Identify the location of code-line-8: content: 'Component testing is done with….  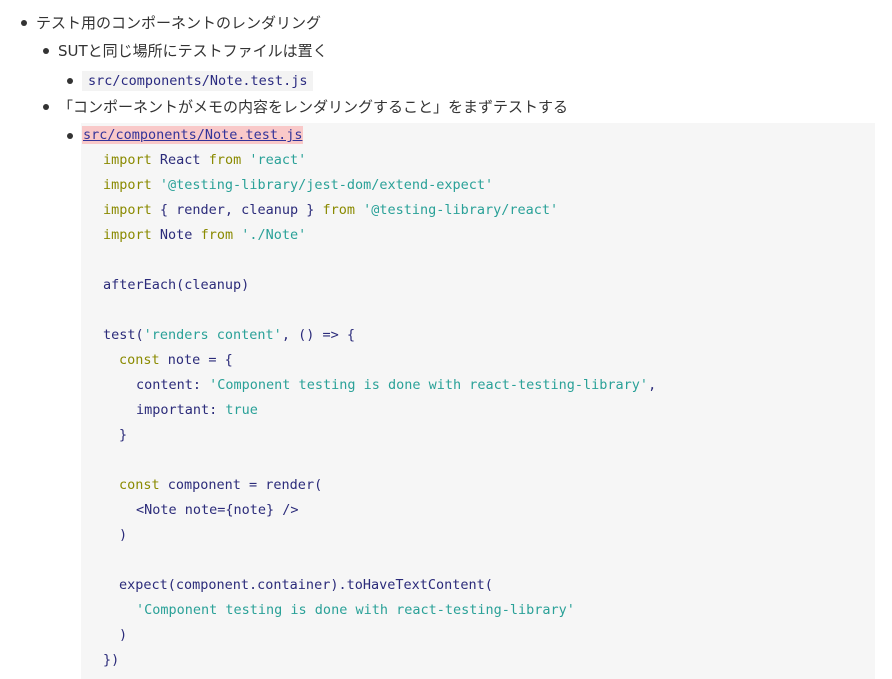
(396, 385).